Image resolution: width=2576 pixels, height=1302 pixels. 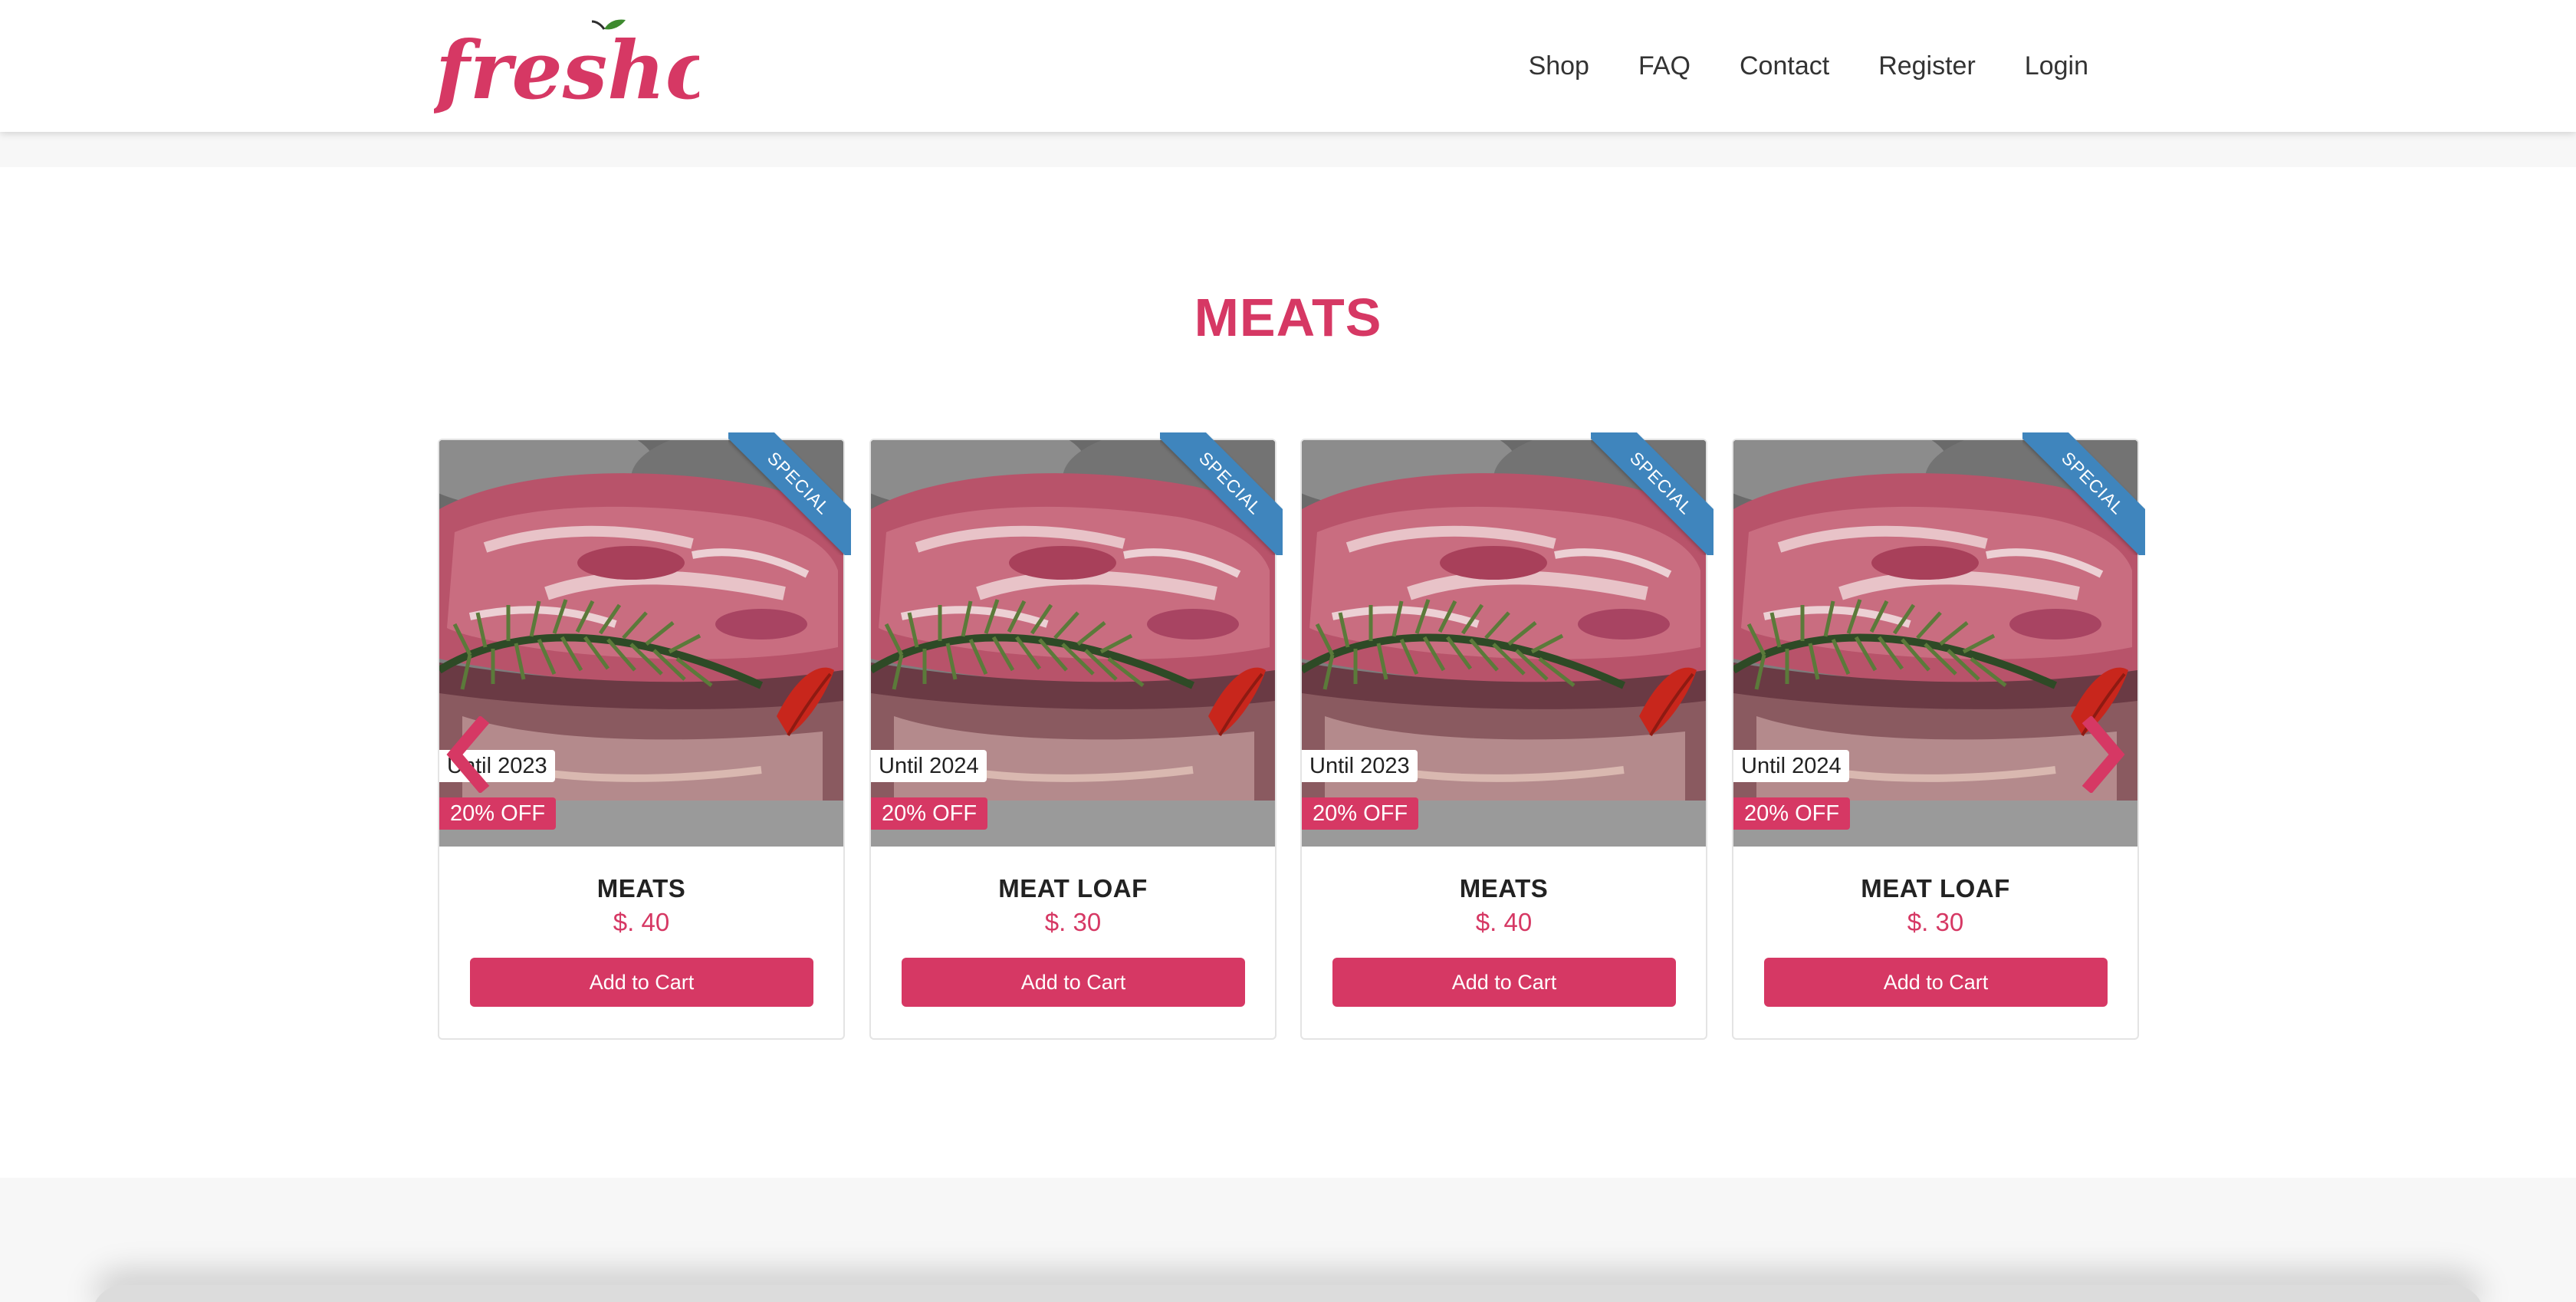 I want to click on nav-link-login: Login, so click(x=2058, y=66).